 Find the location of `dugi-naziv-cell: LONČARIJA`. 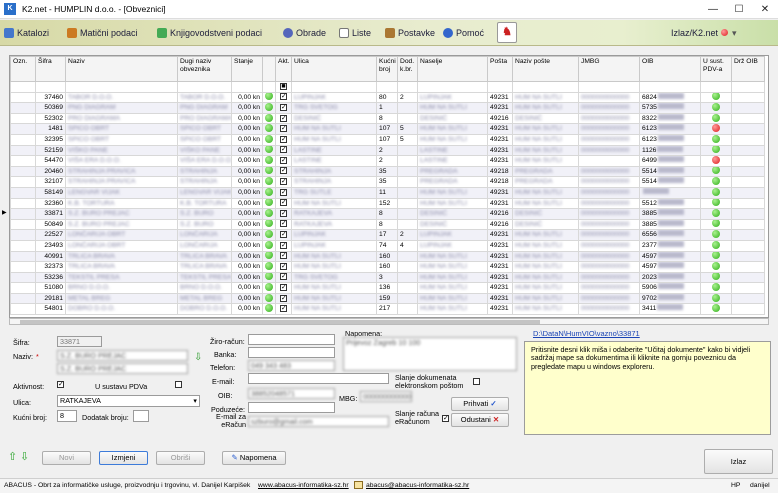

dugi-naziv-cell: LONČARIJA is located at coordinates (204, 245).